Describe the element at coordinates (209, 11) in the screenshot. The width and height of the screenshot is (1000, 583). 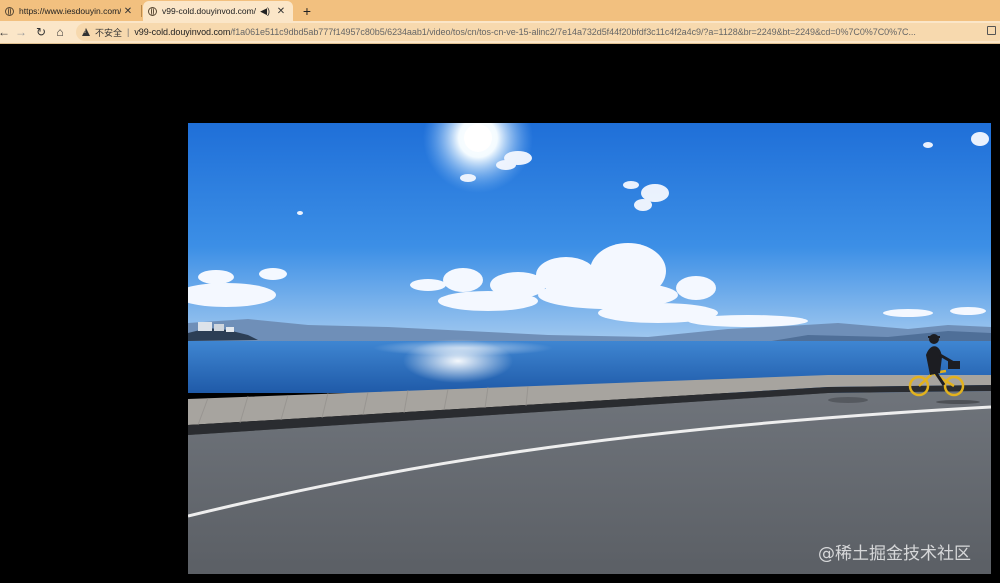
I see `tab-title: v99-cold.douyinvod.com/f` at that location.